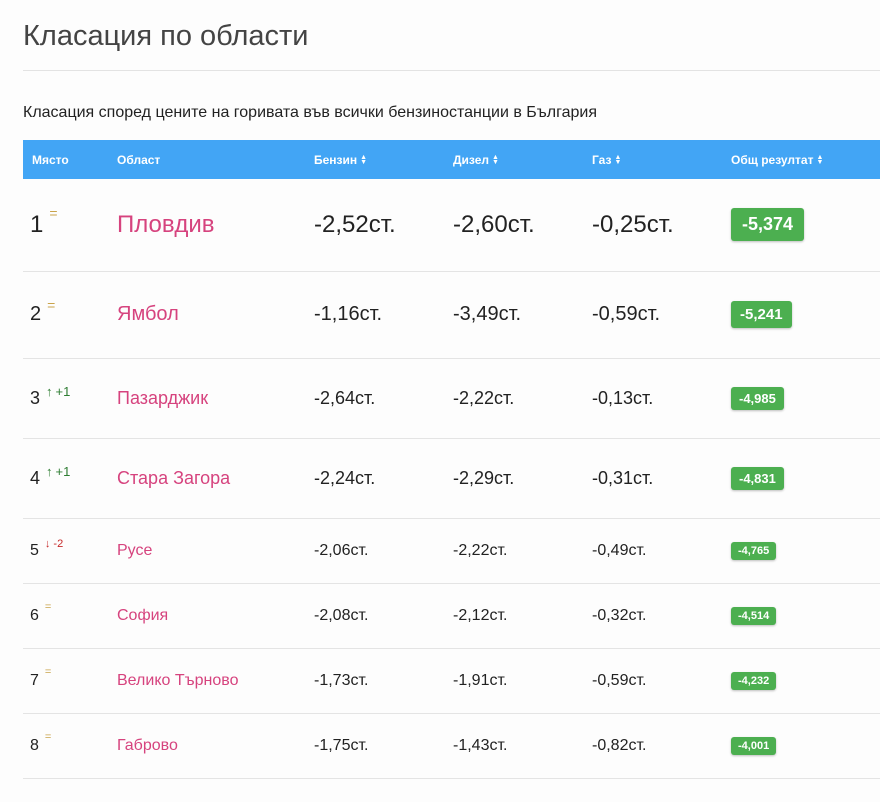  Describe the element at coordinates (805, 551) in the screenshot. I see `total-cell: -4,765` at that location.